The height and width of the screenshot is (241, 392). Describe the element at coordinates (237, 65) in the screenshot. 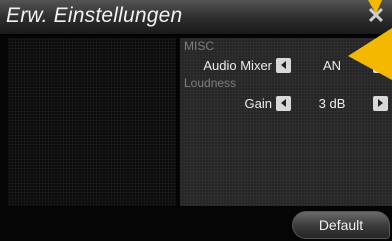

I see `setting-label-audio-mixer: Audio Mixer` at that location.